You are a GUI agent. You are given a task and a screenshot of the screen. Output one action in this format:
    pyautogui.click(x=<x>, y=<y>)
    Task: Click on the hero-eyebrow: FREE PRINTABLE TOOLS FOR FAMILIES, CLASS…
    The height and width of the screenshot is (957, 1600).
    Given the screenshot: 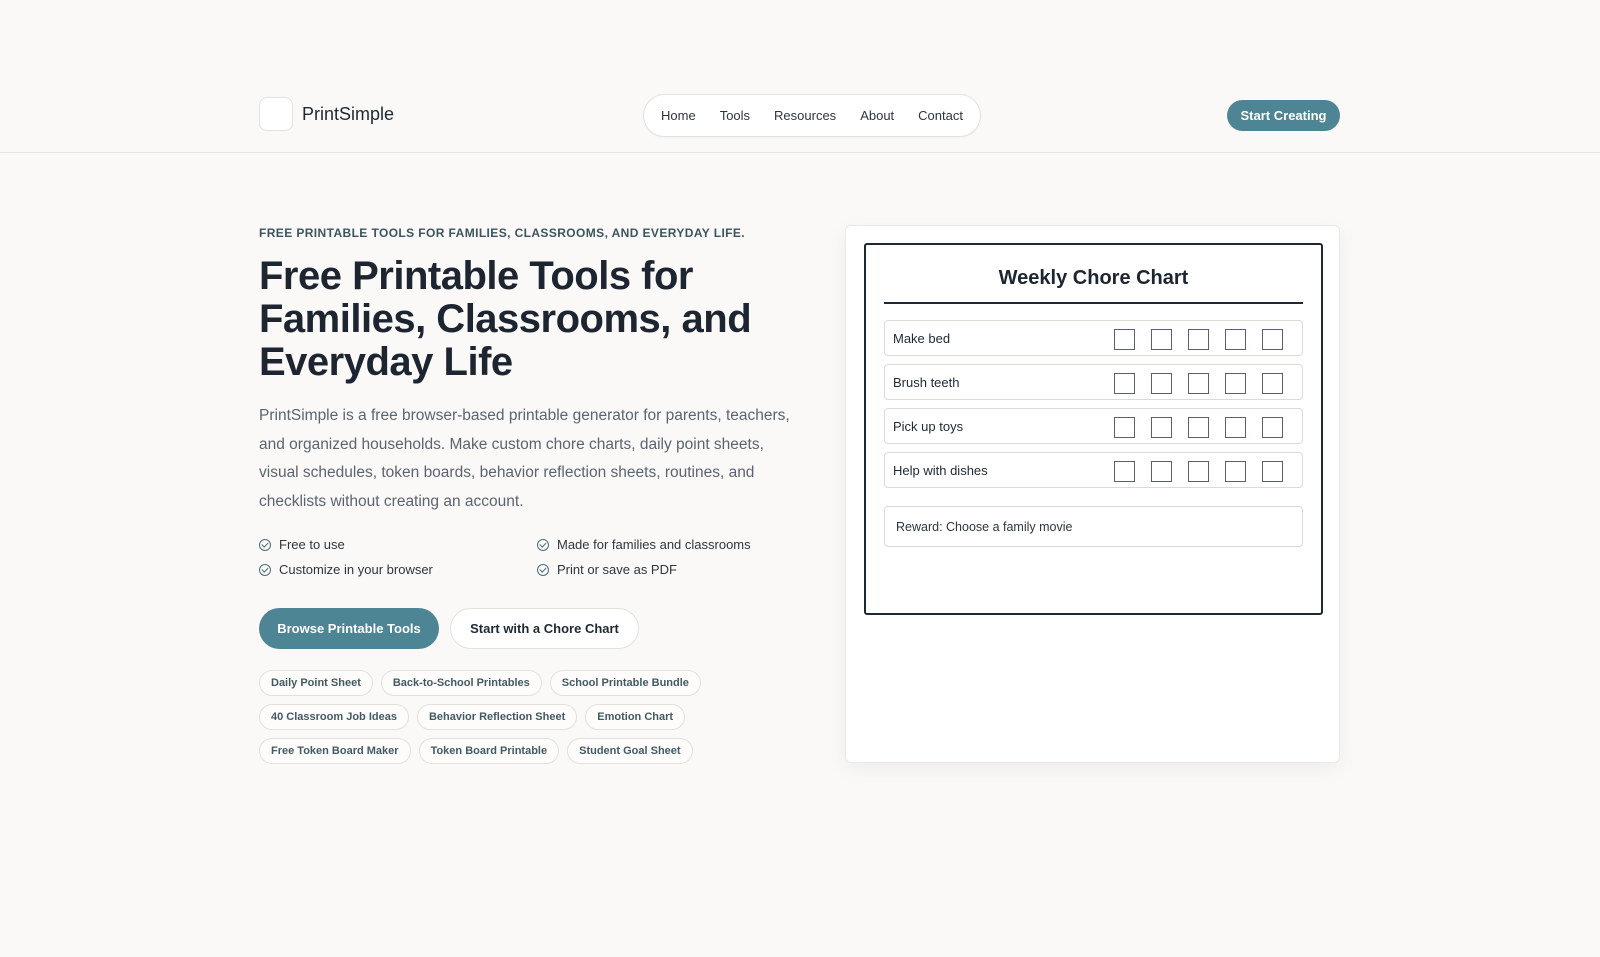 What is the action you would take?
    pyautogui.click(x=502, y=233)
    